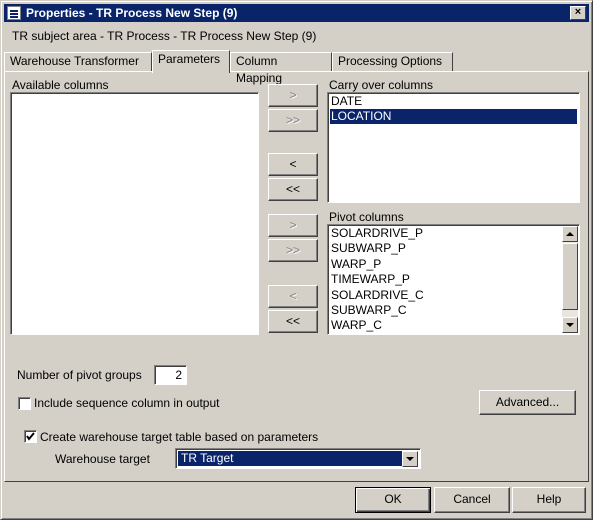 This screenshot has height=520, width=593. Describe the element at coordinates (376, 233) in the screenshot. I see `list-item: SOLARDRIVE_P` at that location.